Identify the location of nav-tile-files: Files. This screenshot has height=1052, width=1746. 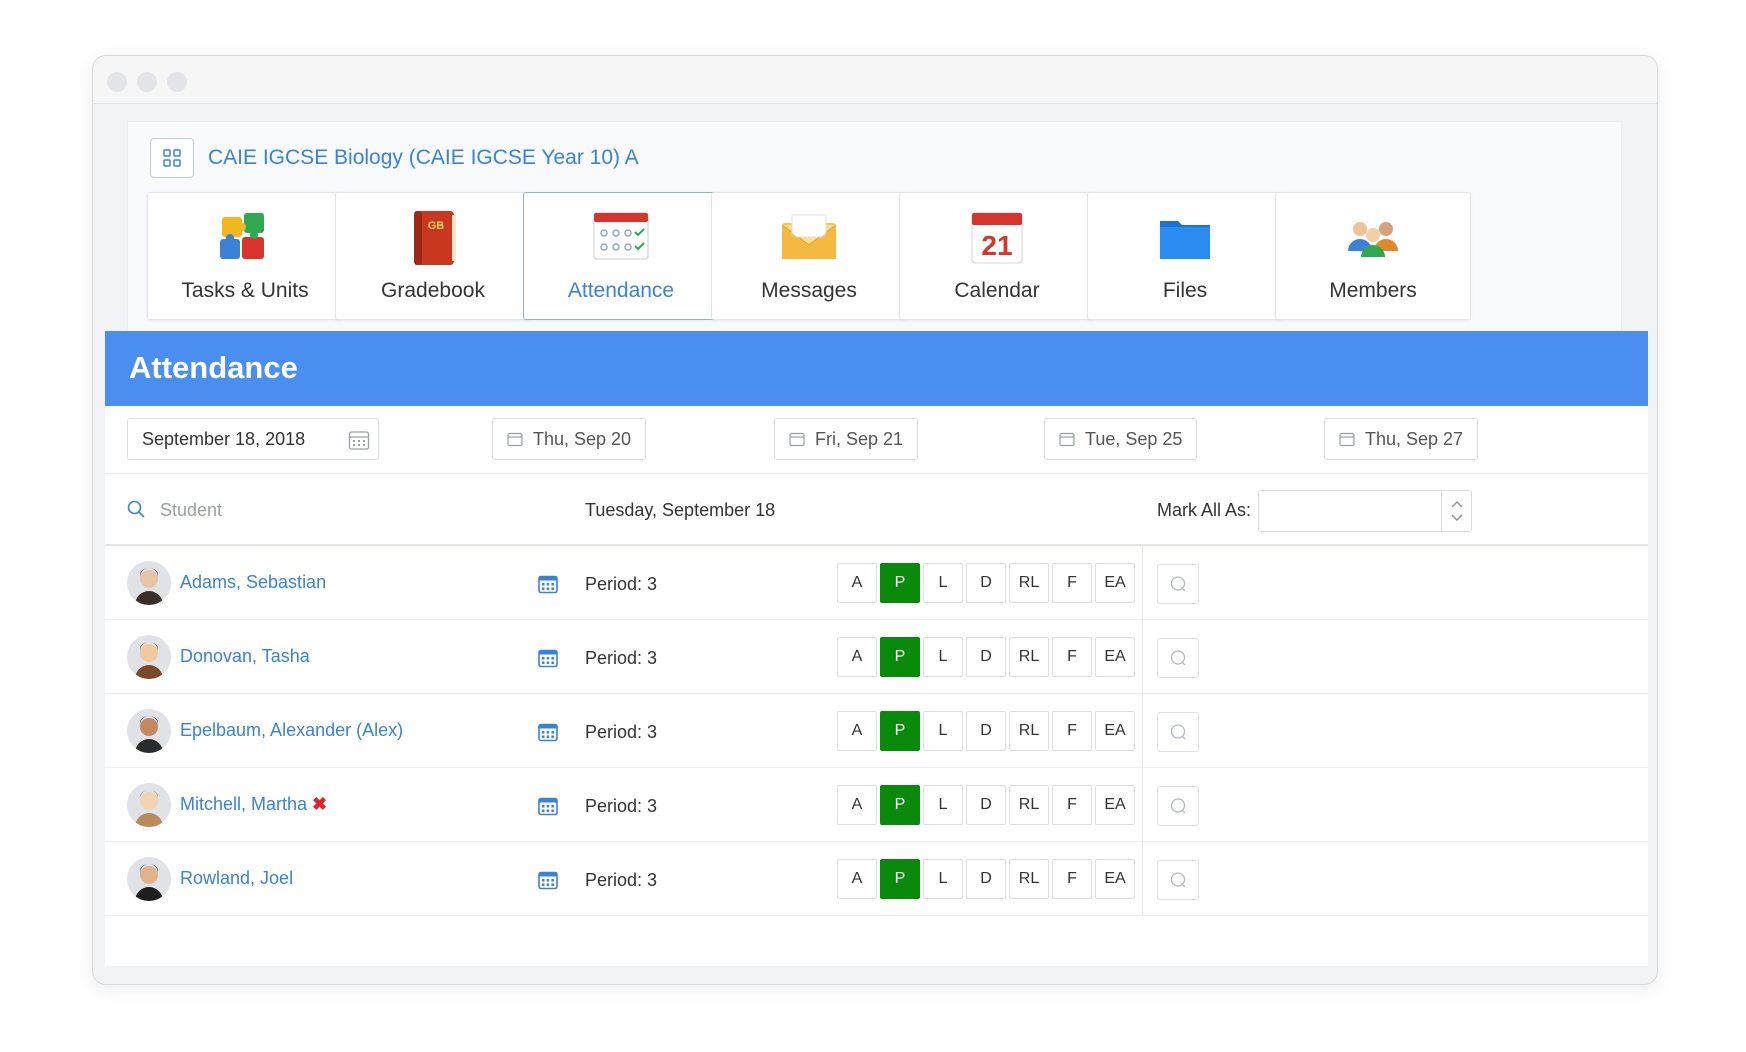
(1185, 256).